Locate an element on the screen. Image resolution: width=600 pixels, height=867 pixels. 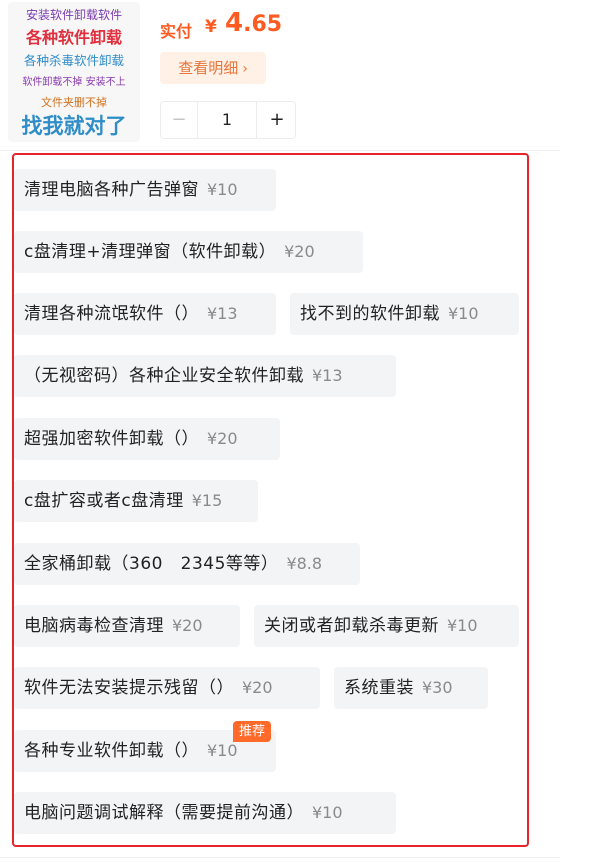
option-name: 各种专业软件卸载（） is located at coordinates (111, 751).